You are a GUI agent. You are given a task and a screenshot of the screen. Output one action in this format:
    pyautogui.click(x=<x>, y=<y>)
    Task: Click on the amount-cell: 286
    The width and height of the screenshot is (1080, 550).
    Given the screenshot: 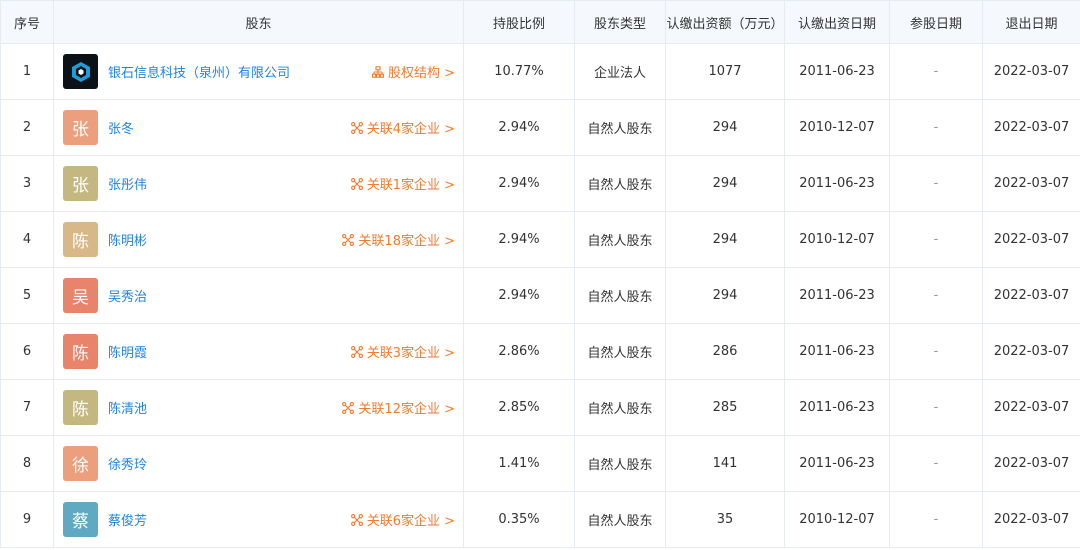 What is the action you would take?
    pyautogui.click(x=725, y=351)
    